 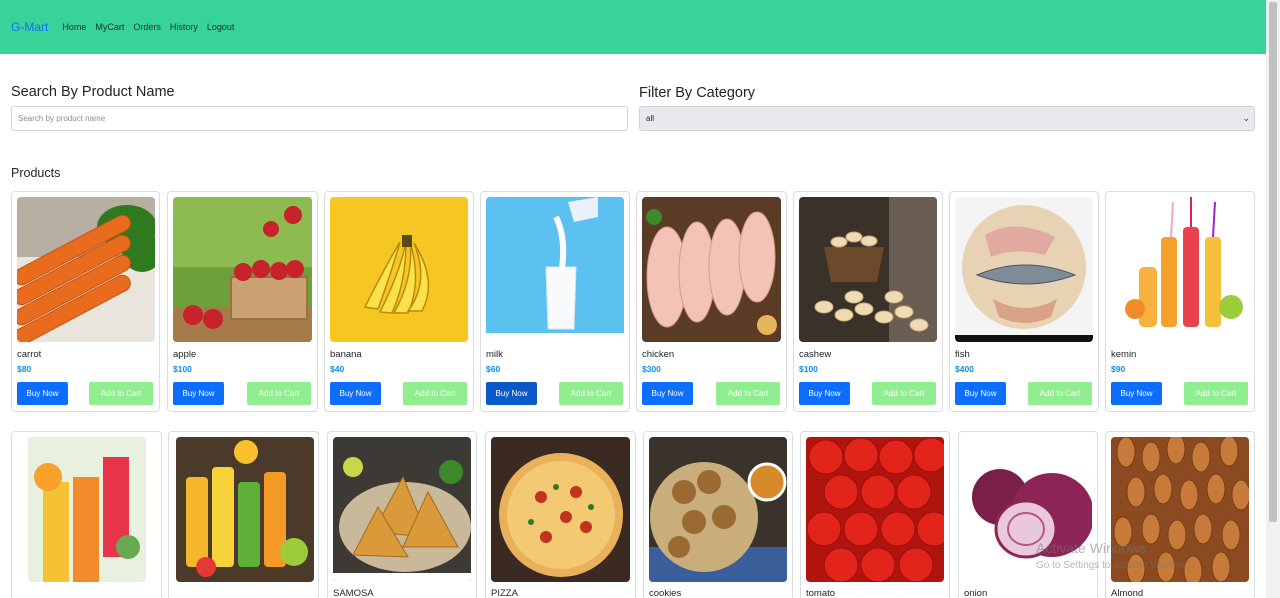 I want to click on product-name: tomato, so click(x=821, y=593).